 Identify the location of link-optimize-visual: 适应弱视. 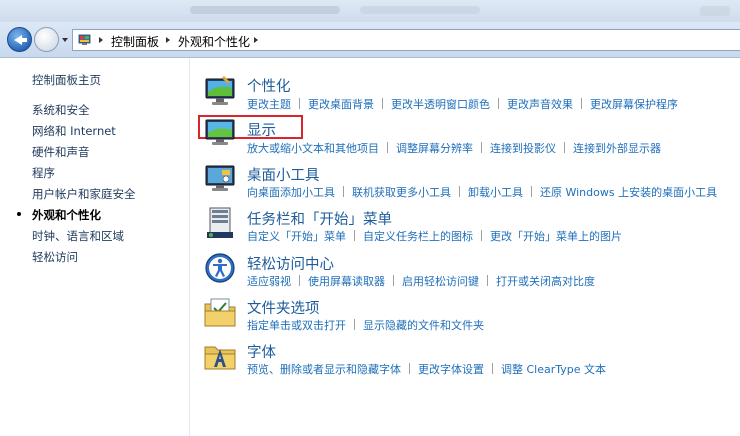
(269, 281).